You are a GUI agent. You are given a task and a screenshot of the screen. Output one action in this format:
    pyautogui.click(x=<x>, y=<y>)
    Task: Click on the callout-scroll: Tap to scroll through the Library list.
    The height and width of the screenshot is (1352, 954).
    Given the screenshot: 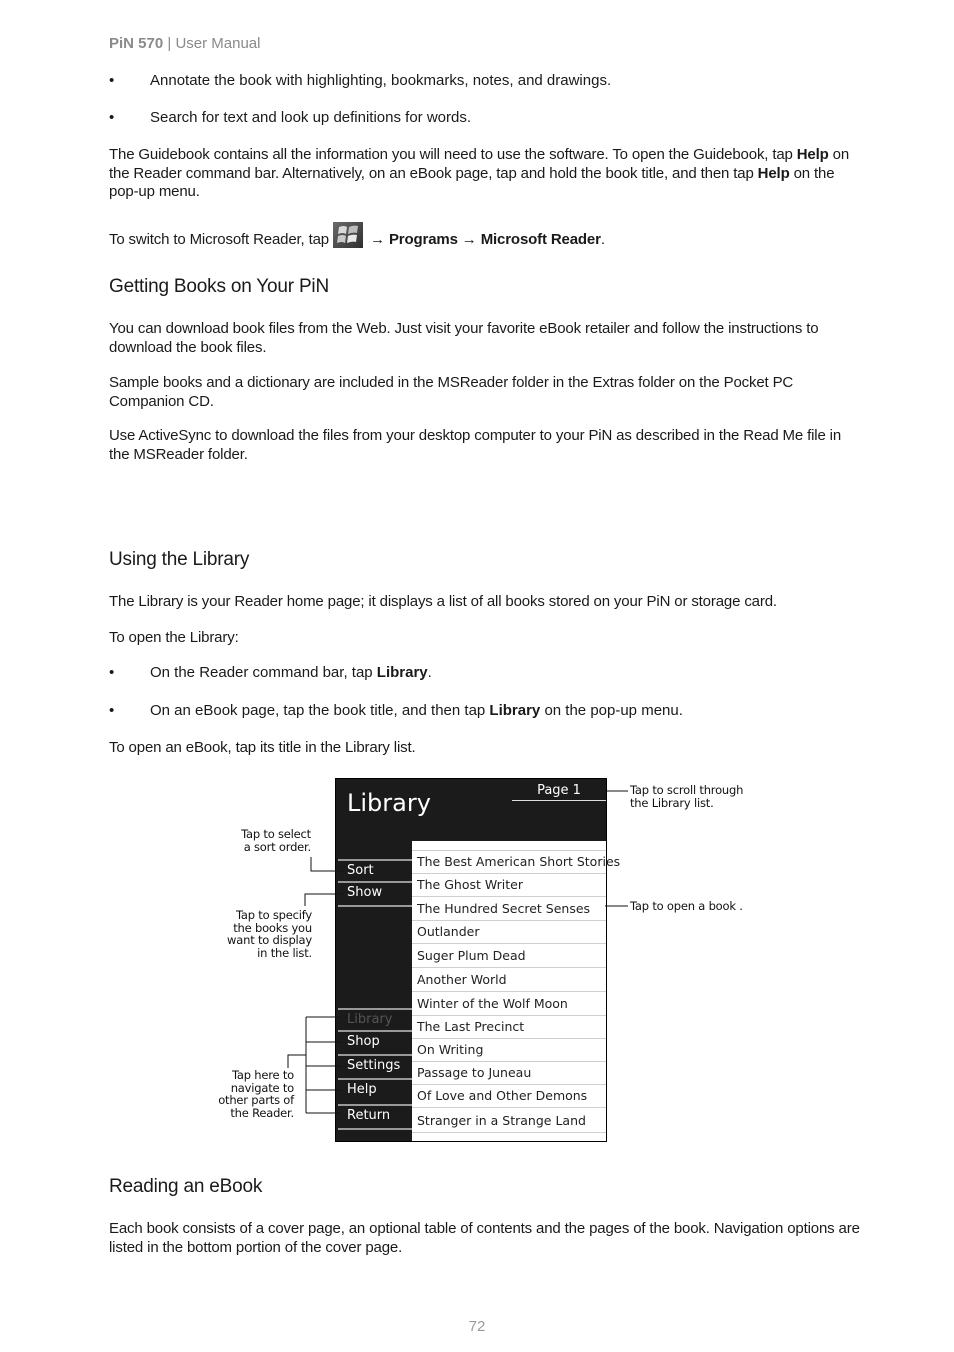 What is the action you would take?
    pyautogui.click(x=687, y=796)
    